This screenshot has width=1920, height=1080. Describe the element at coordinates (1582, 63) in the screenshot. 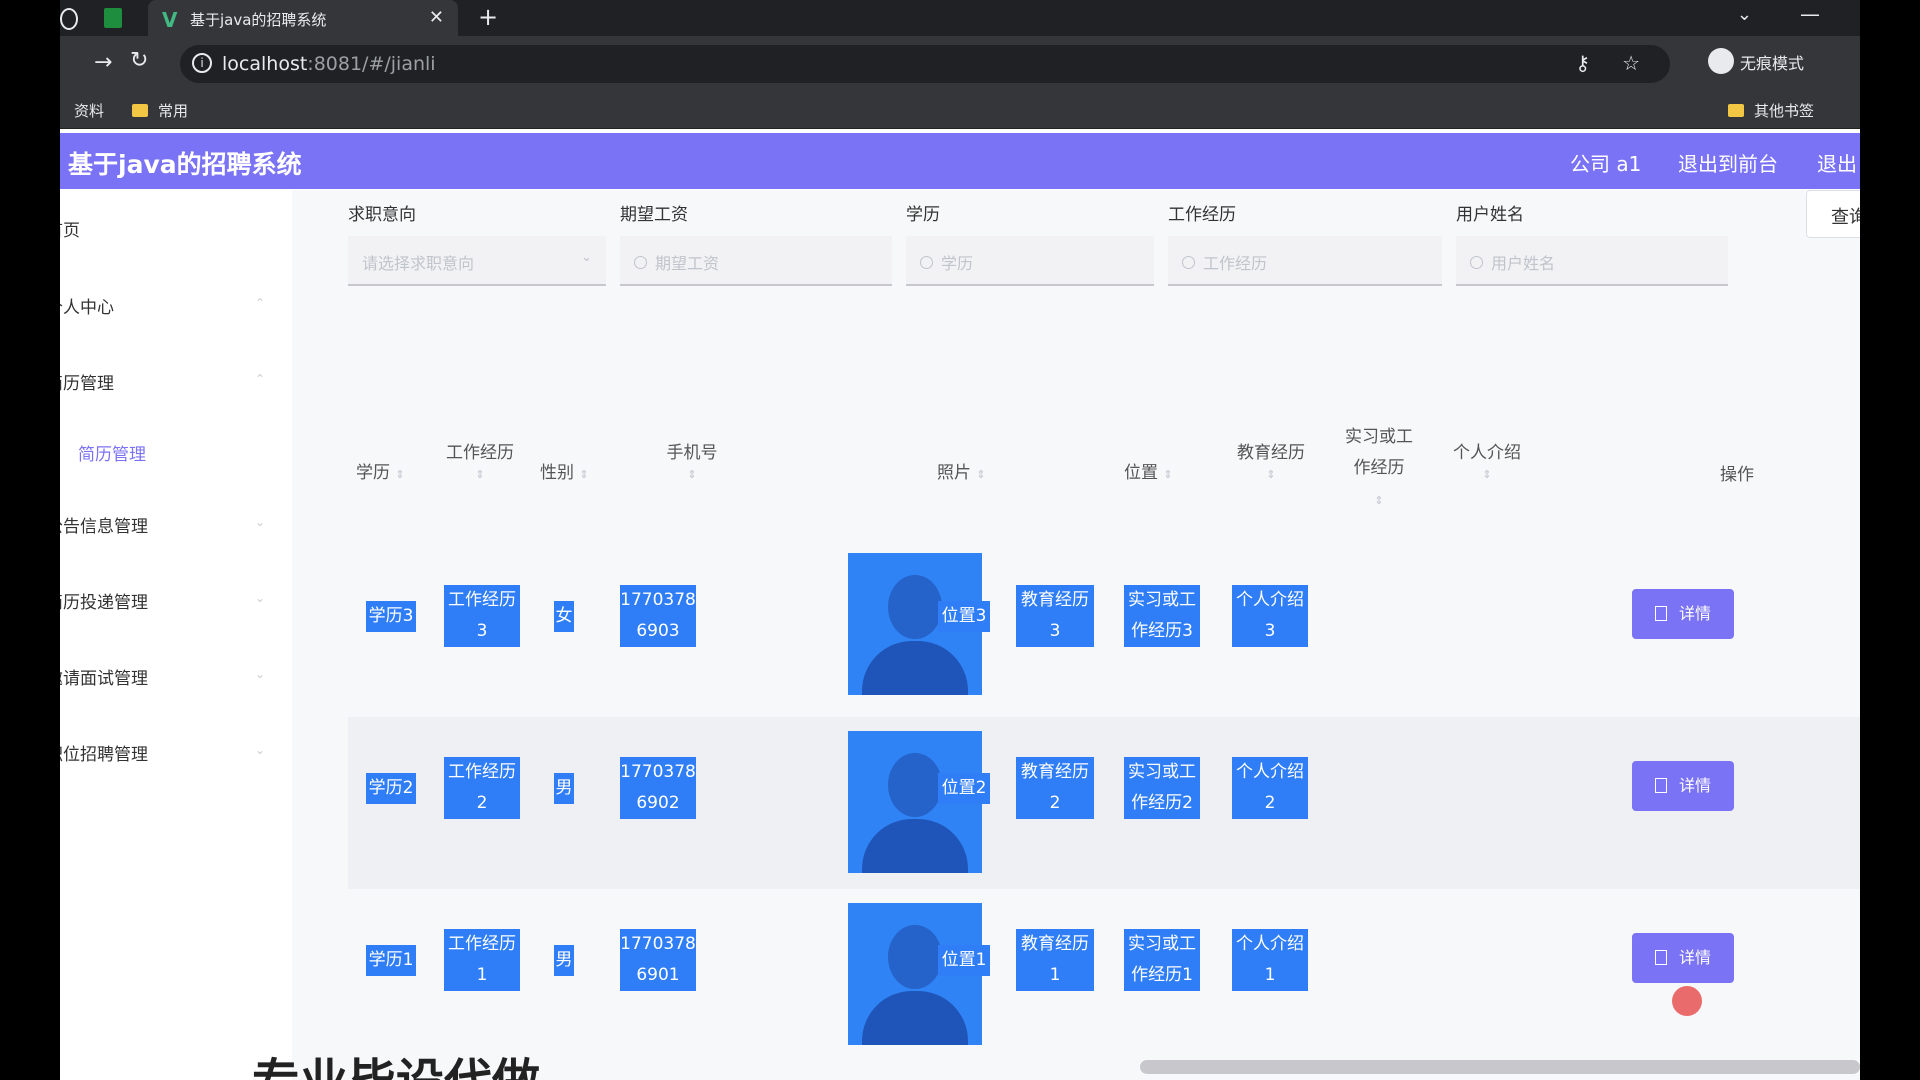

I see `key-icon: ⚷` at that location.